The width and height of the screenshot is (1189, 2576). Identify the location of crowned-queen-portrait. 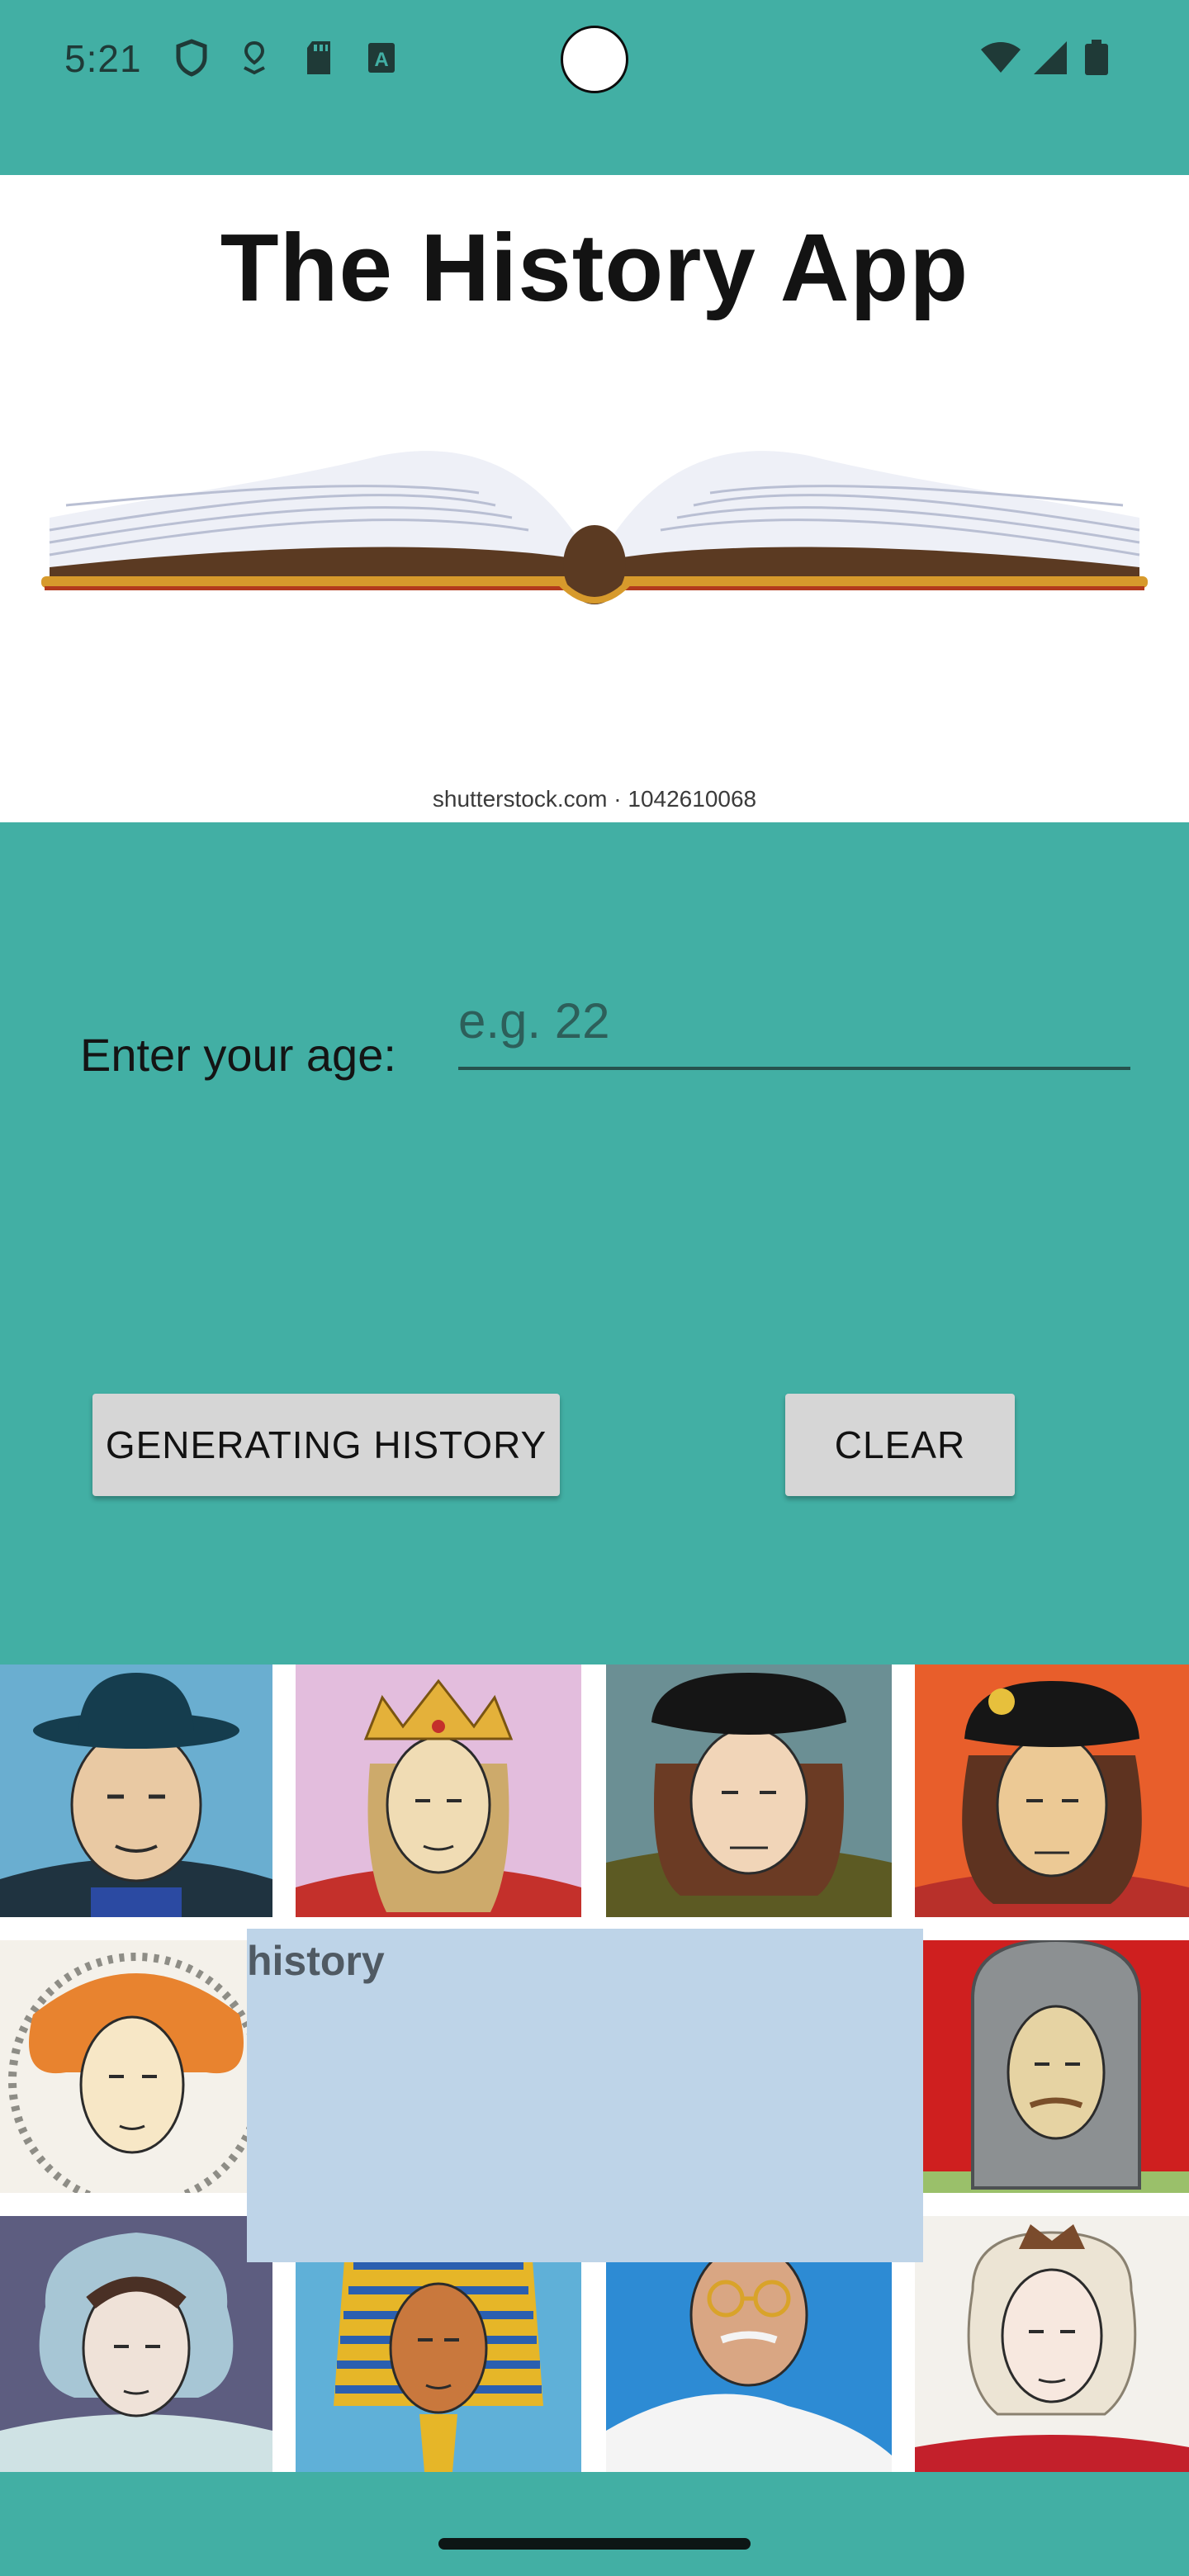
(438, 1790).